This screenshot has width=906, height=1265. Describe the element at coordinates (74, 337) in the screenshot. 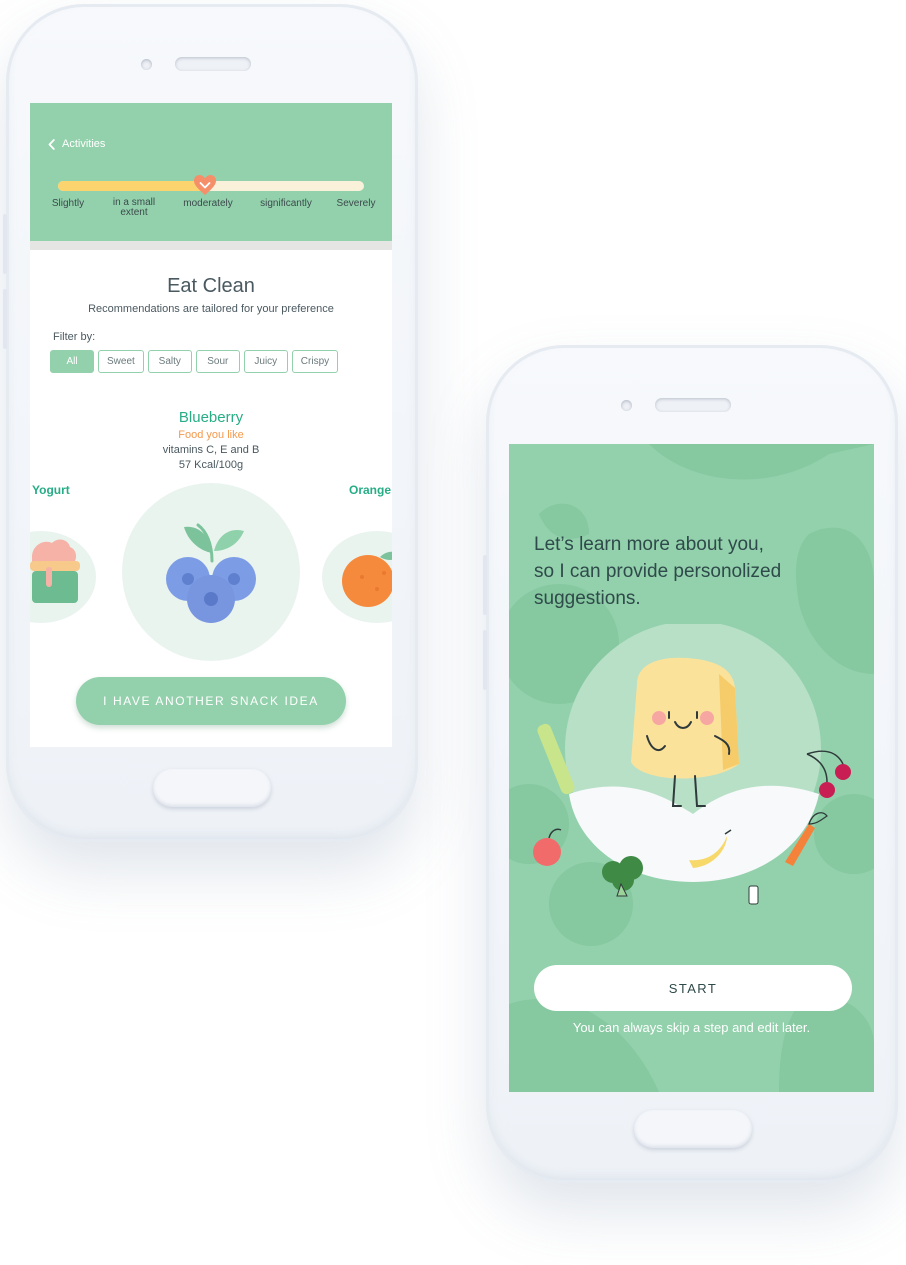

I see `filter-label: Filter by:` at that location.